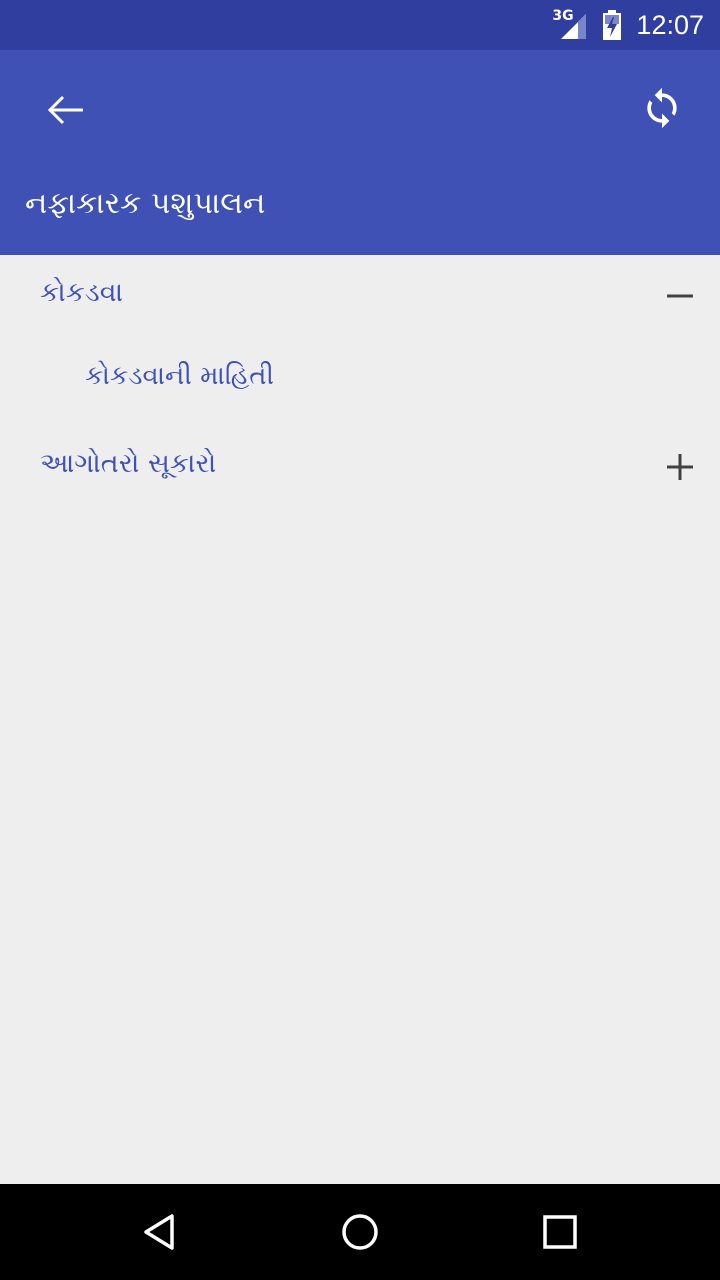 The image size is (720, 1280). I want to click on sync-button, so click(662, 108).